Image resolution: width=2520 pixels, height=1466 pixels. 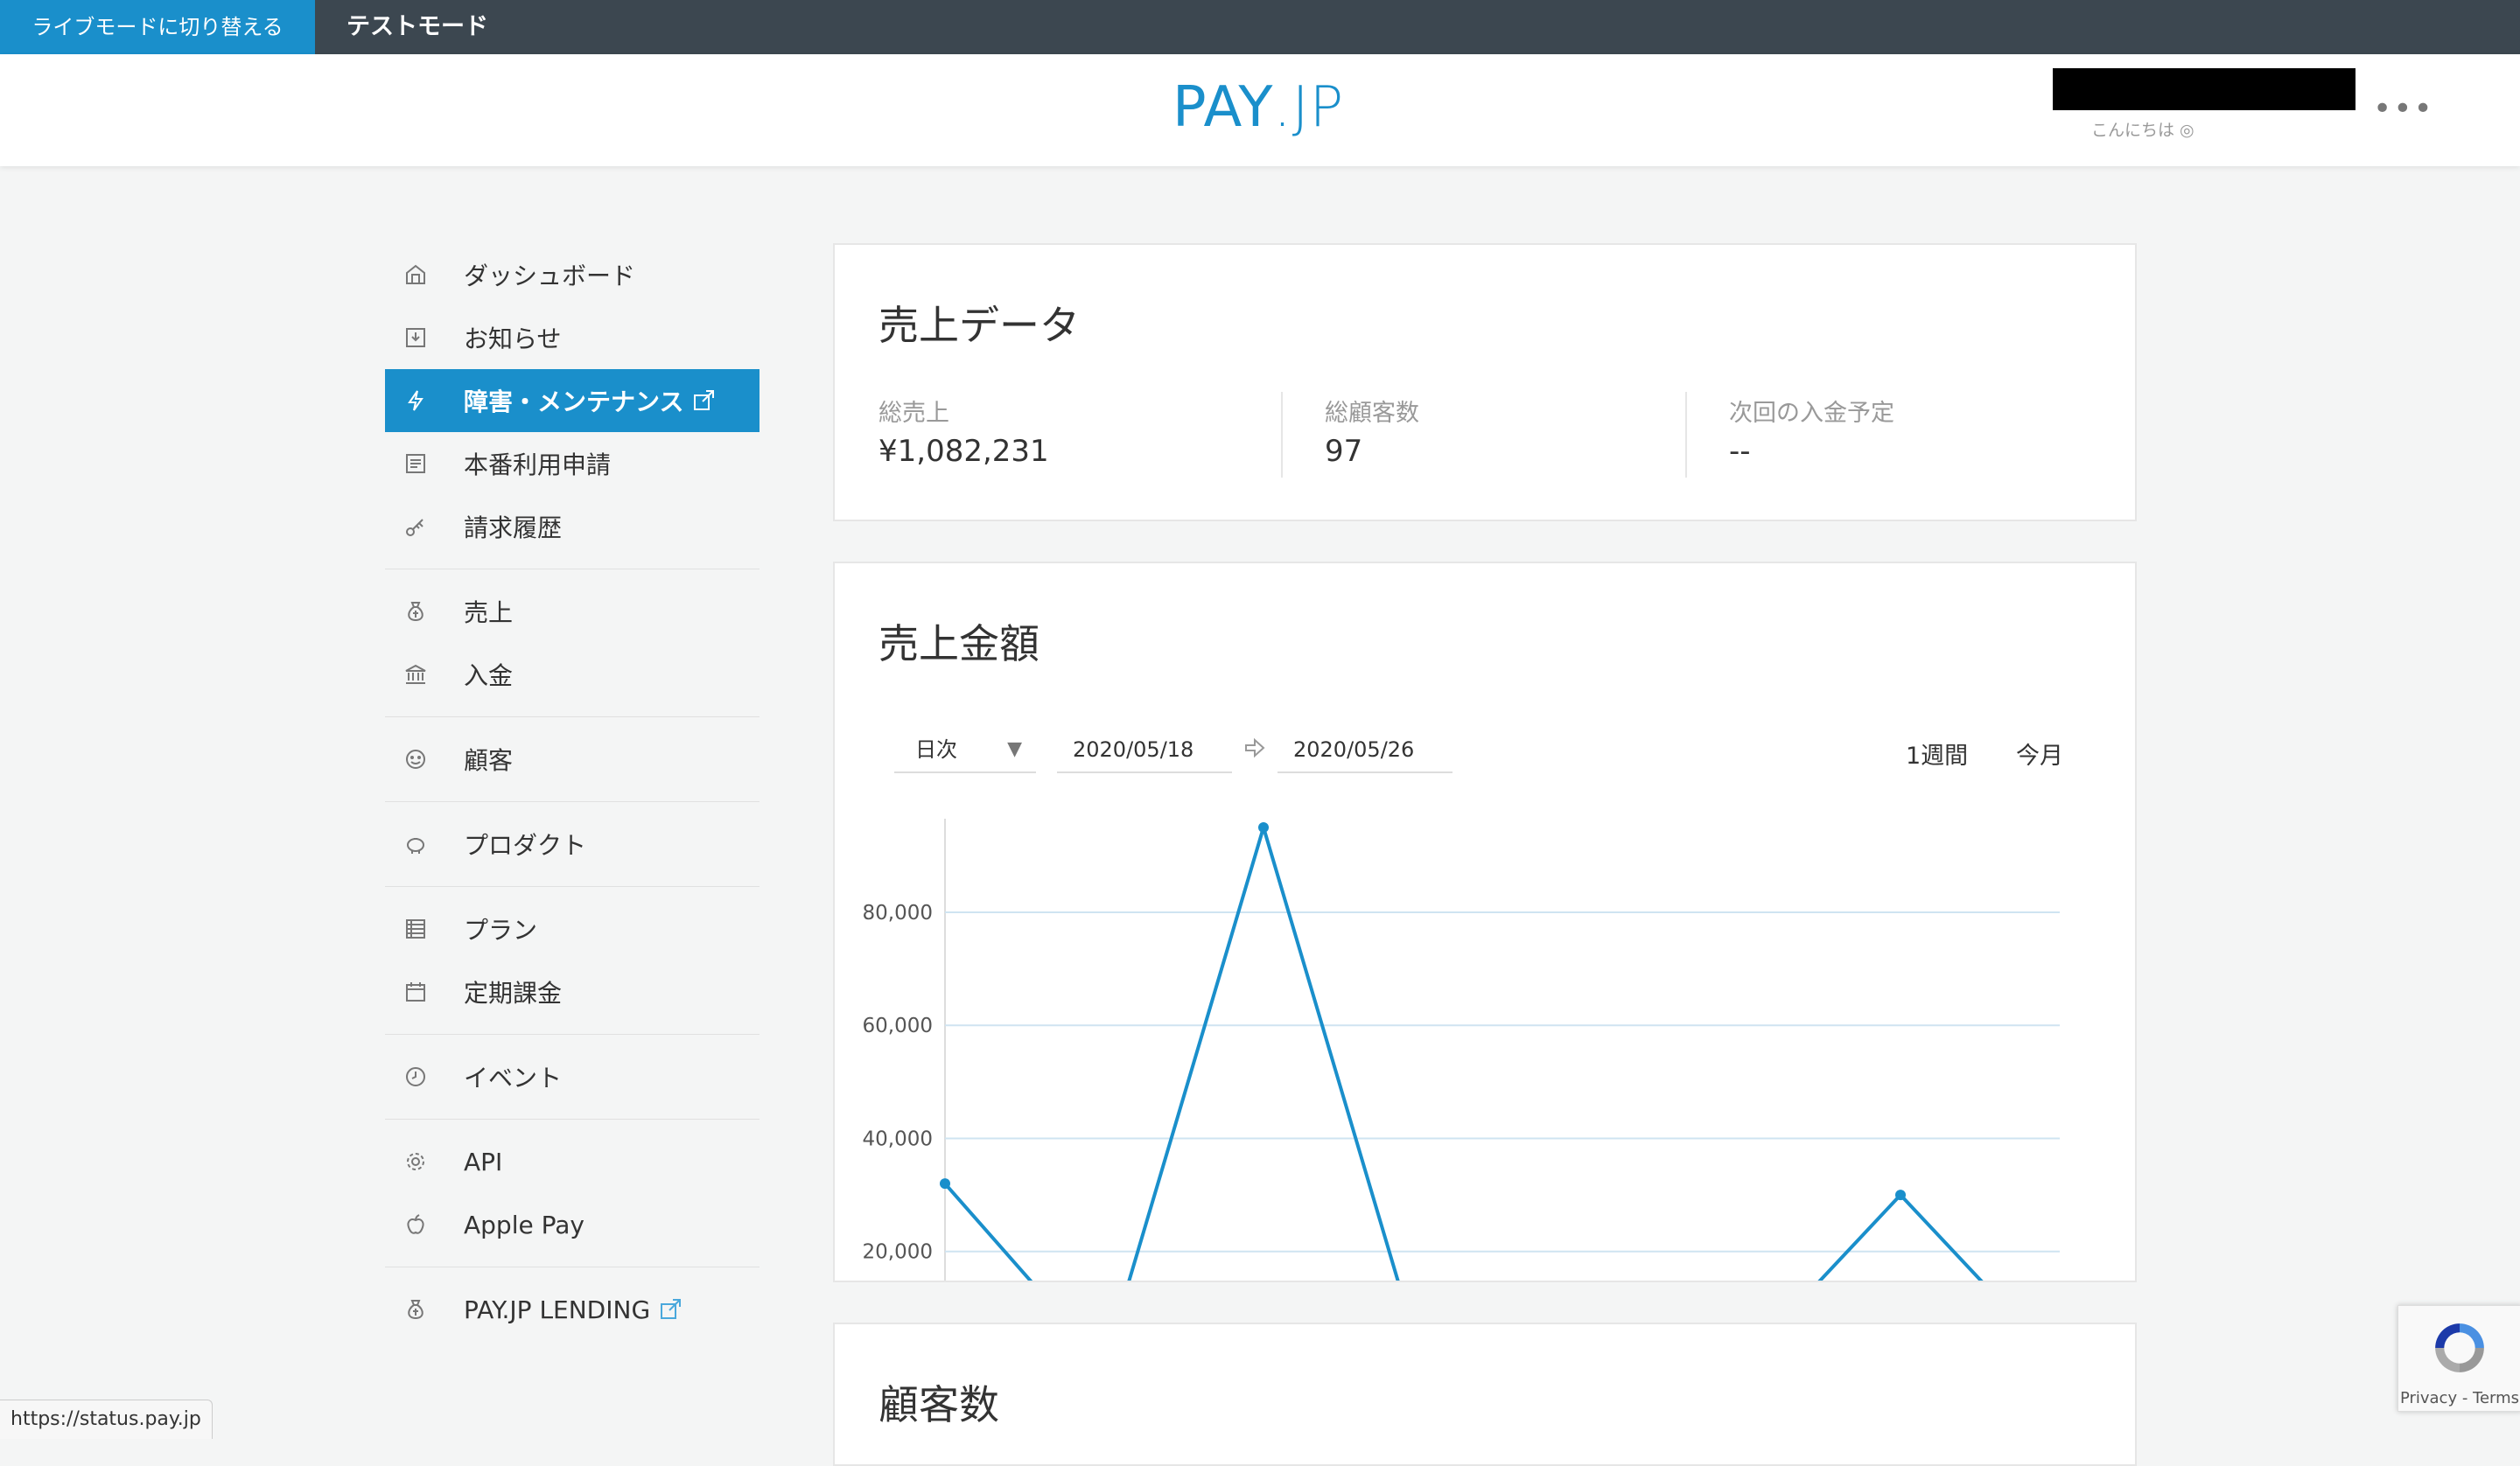 What do you see at coordinates (1223, 108) in the screenshot?
I see `logo-main: PAY` at bounding box center [1223, 108].